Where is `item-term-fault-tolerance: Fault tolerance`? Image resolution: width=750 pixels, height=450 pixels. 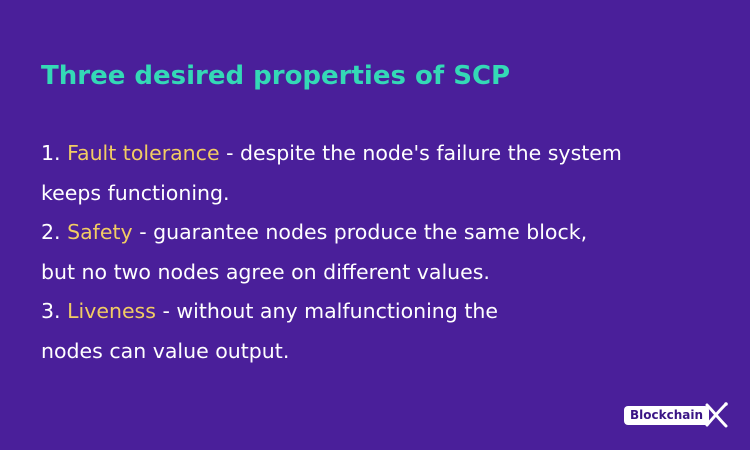 item-term-fault-tolerance: Fault tolerance is located at coordinates (143, 153).